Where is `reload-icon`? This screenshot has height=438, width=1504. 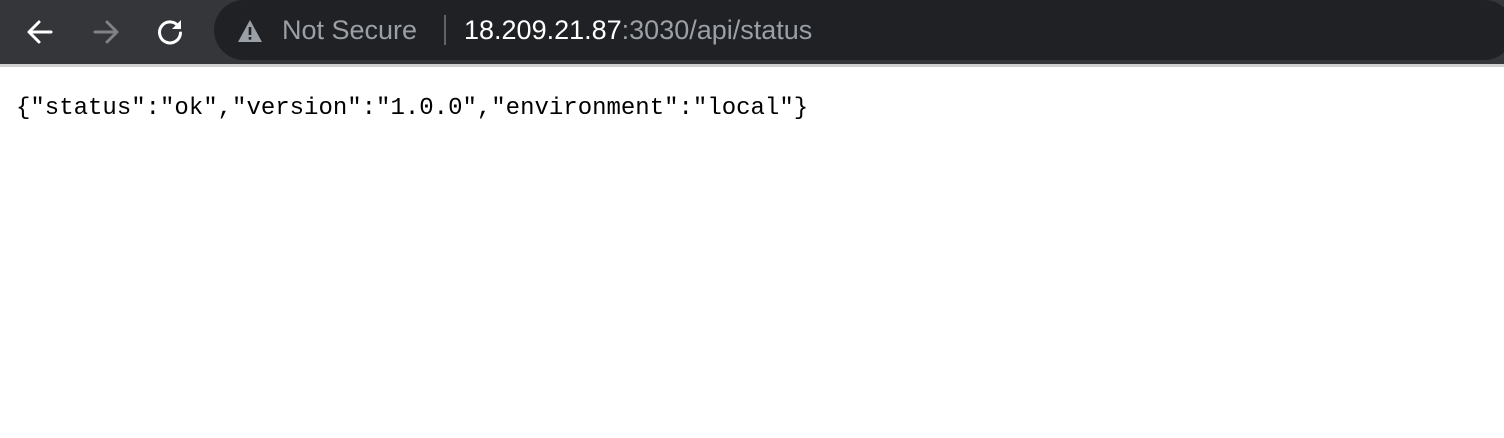
reload-icon is located at coordinates (170, 32).